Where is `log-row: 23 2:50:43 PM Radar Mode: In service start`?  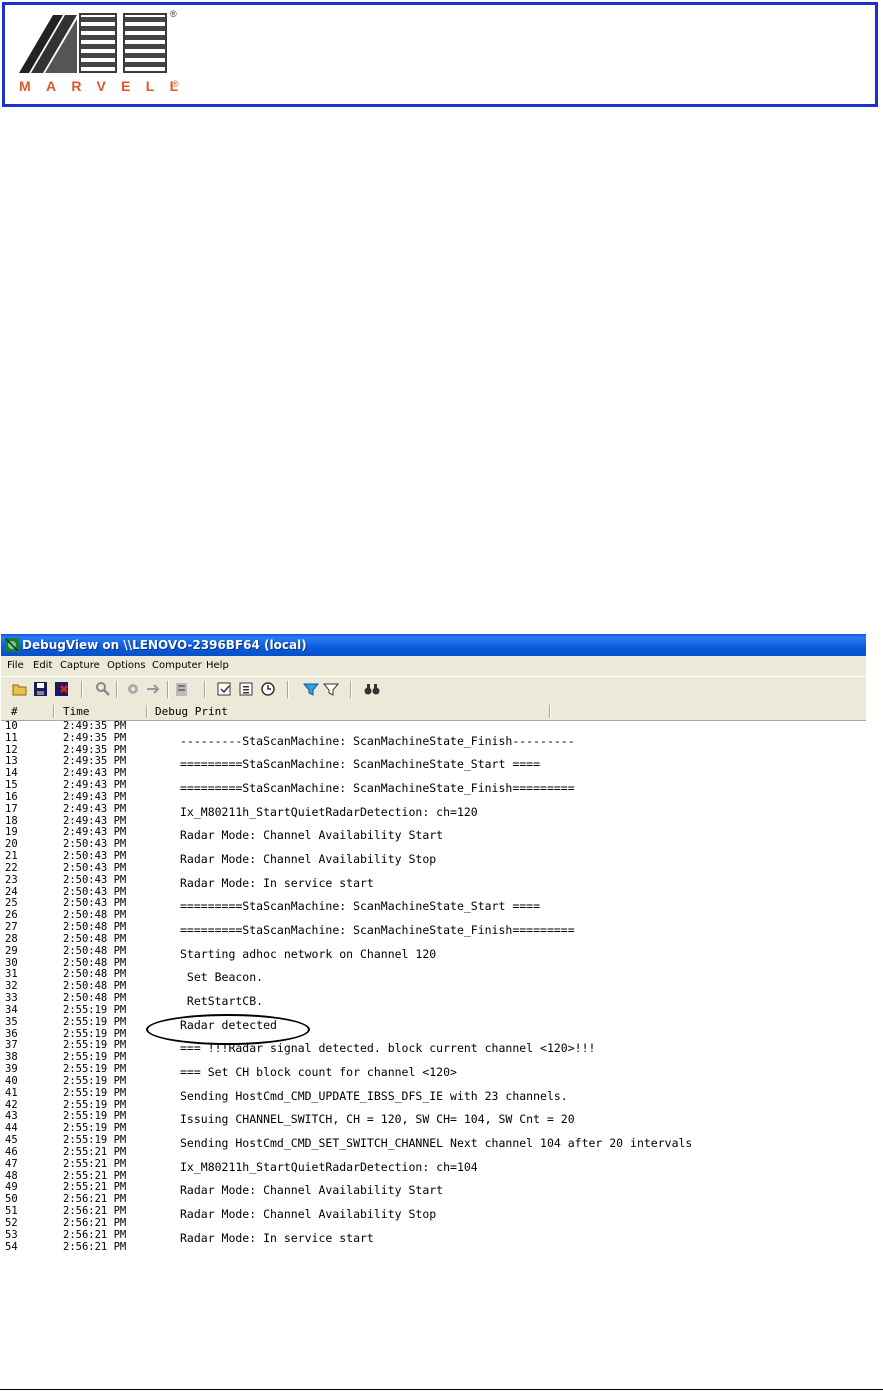 log-row: 23 2:50:43 PM Radar Mode: In service start is located at coordinates (433, 881).